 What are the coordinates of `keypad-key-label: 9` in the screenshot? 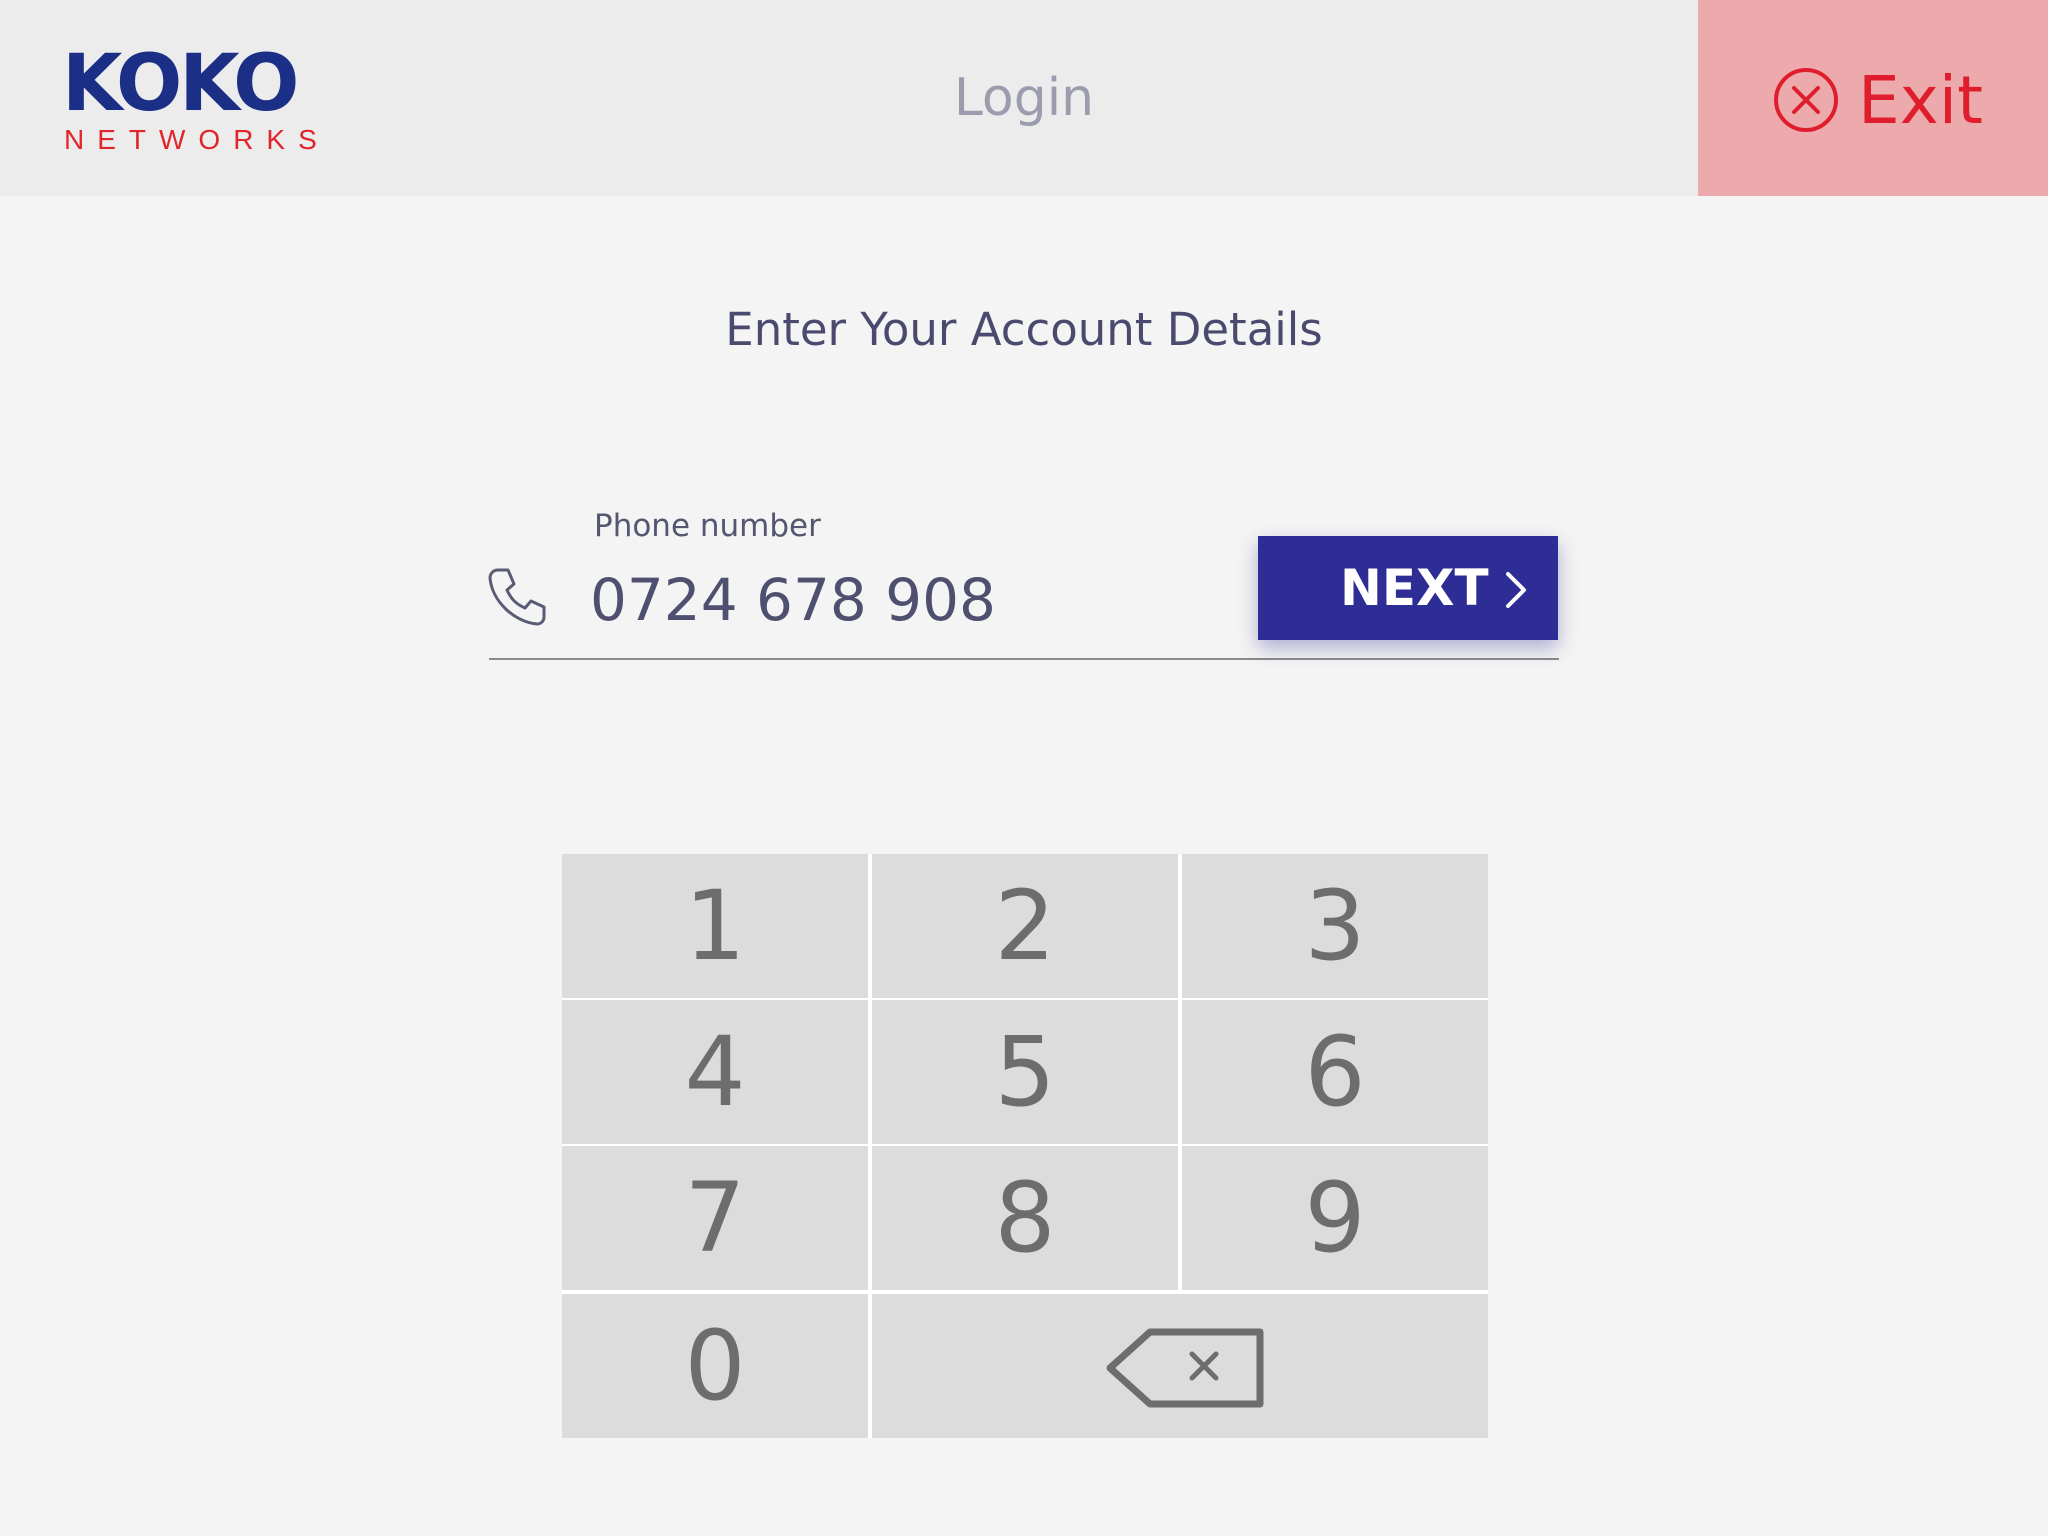 It's located at (1335, 1218).